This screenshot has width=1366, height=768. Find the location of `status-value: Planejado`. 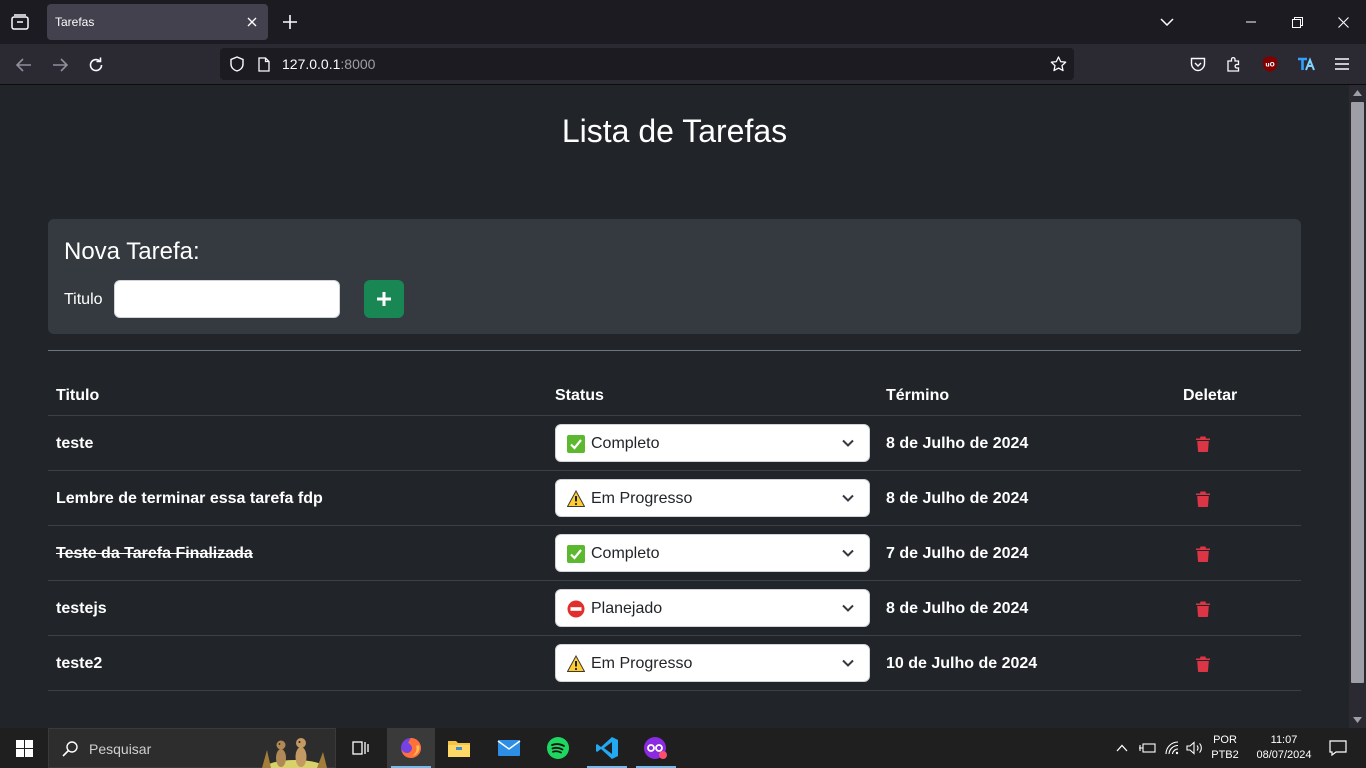

status-value: Planejado is located at coordinates (627, 608).